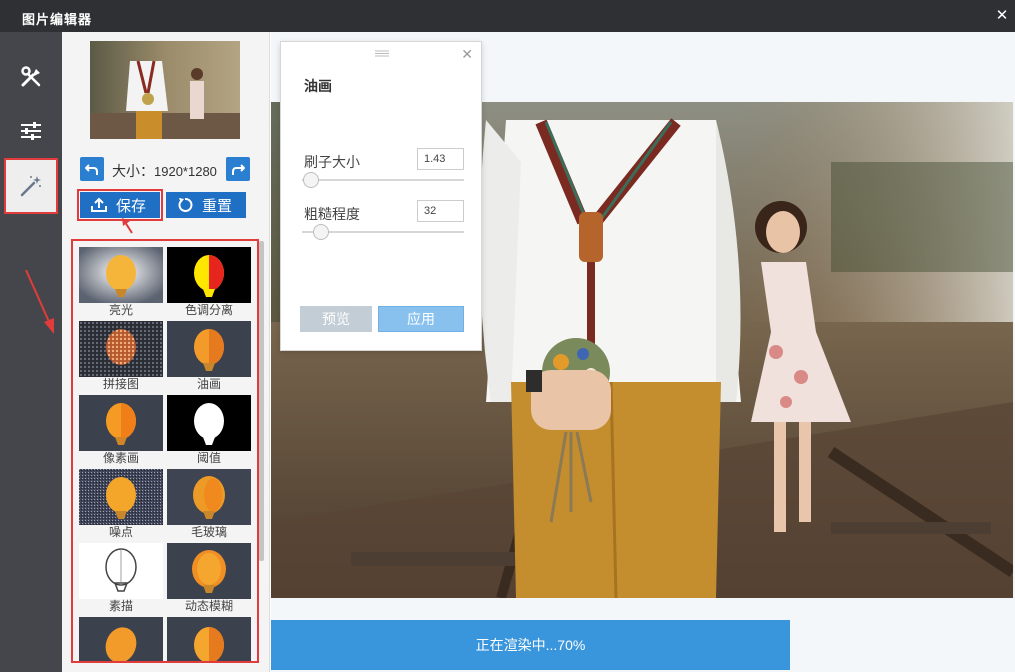 The width and height of the screenshot is (1015, 672). I want to click on rotate-right-button, so click(238, 169).